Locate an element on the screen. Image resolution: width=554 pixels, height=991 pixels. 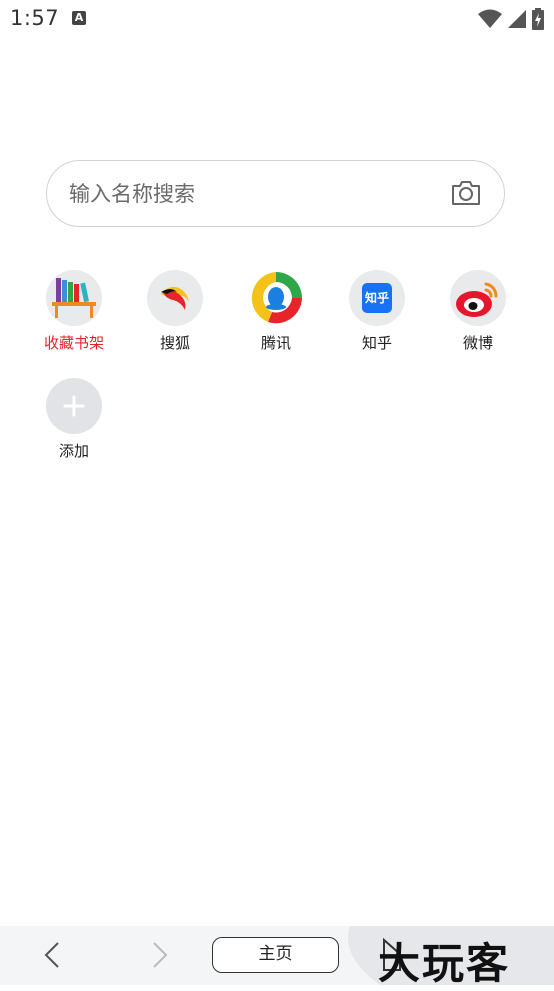
tile-label: 微博 is located at coordinates (477, 343).